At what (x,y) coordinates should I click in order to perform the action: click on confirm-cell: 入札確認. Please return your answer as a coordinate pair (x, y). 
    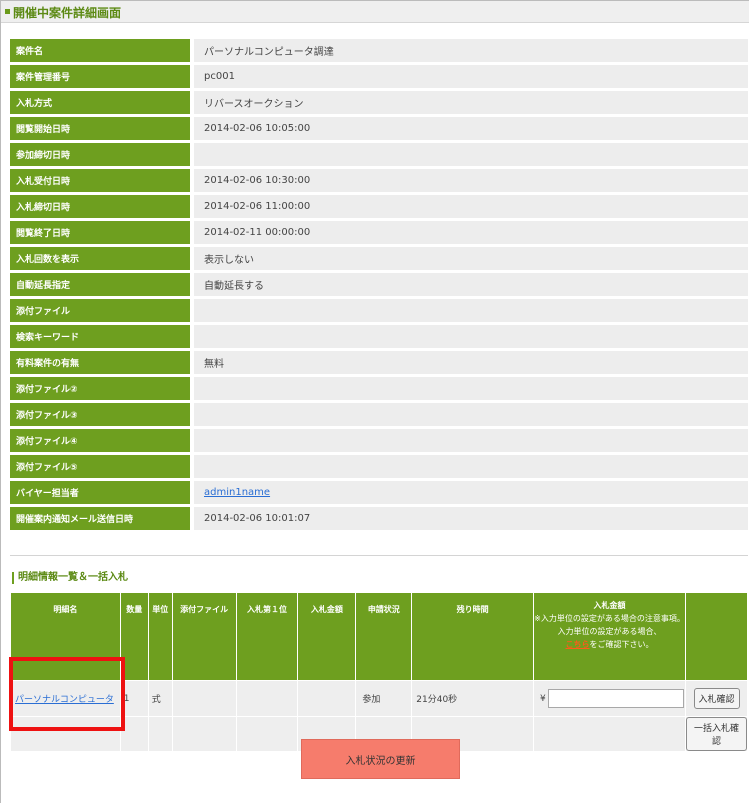
    Looking at the image, I should click on (716, 698).